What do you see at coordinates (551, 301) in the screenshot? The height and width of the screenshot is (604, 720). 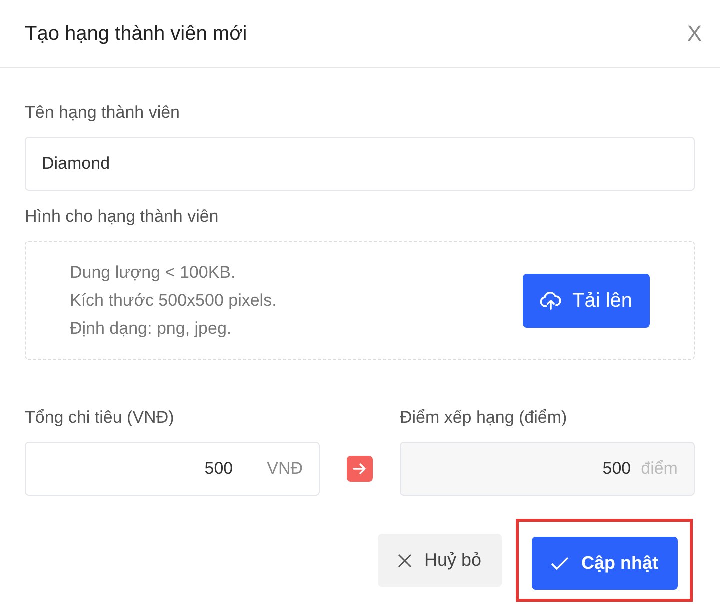 I see `cloud-upload-icon` at bounding box center [551, 301].